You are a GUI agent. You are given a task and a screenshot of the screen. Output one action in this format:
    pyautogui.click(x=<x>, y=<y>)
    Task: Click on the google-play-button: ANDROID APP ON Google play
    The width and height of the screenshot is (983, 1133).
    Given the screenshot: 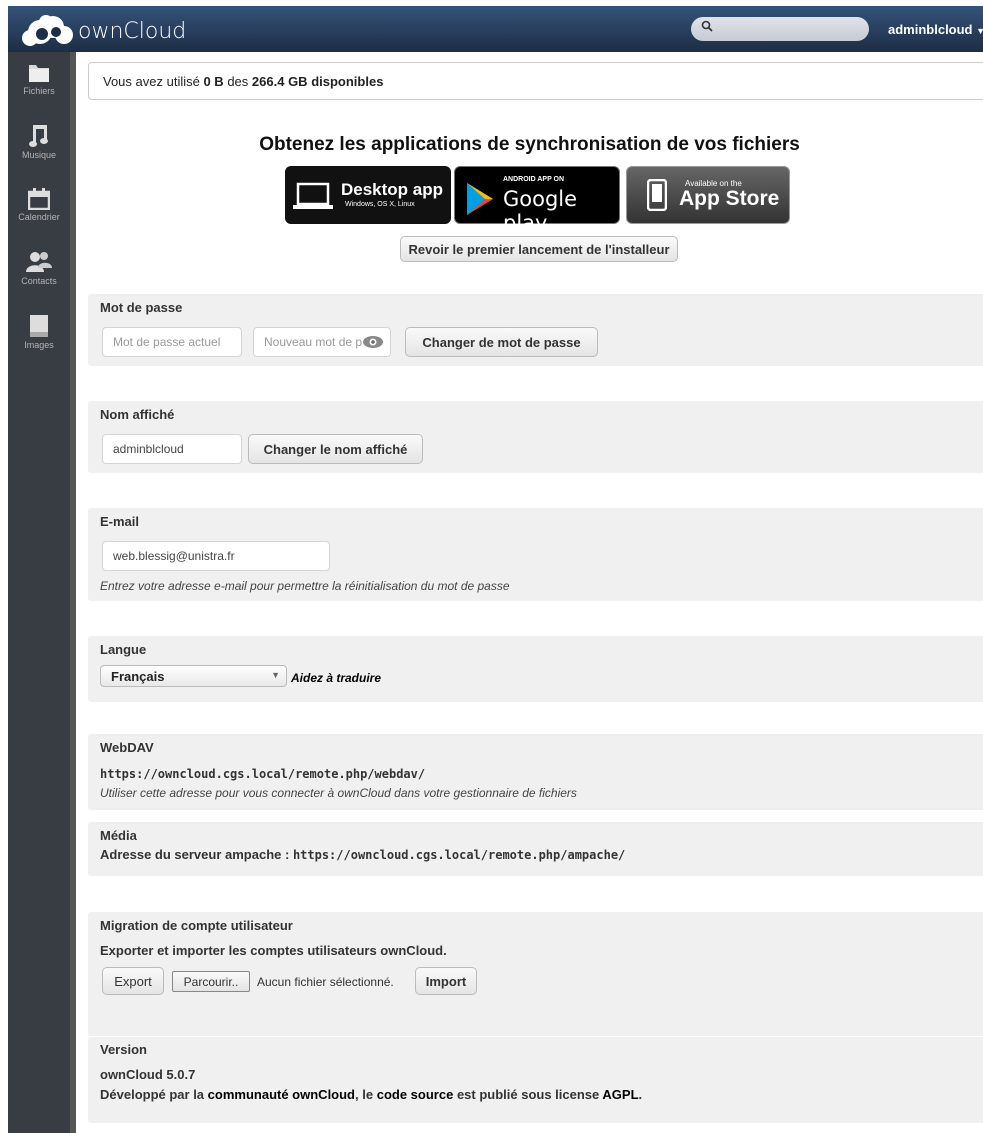 What is the action you would take?
    pyautogui.click(x=537, y=200)
    